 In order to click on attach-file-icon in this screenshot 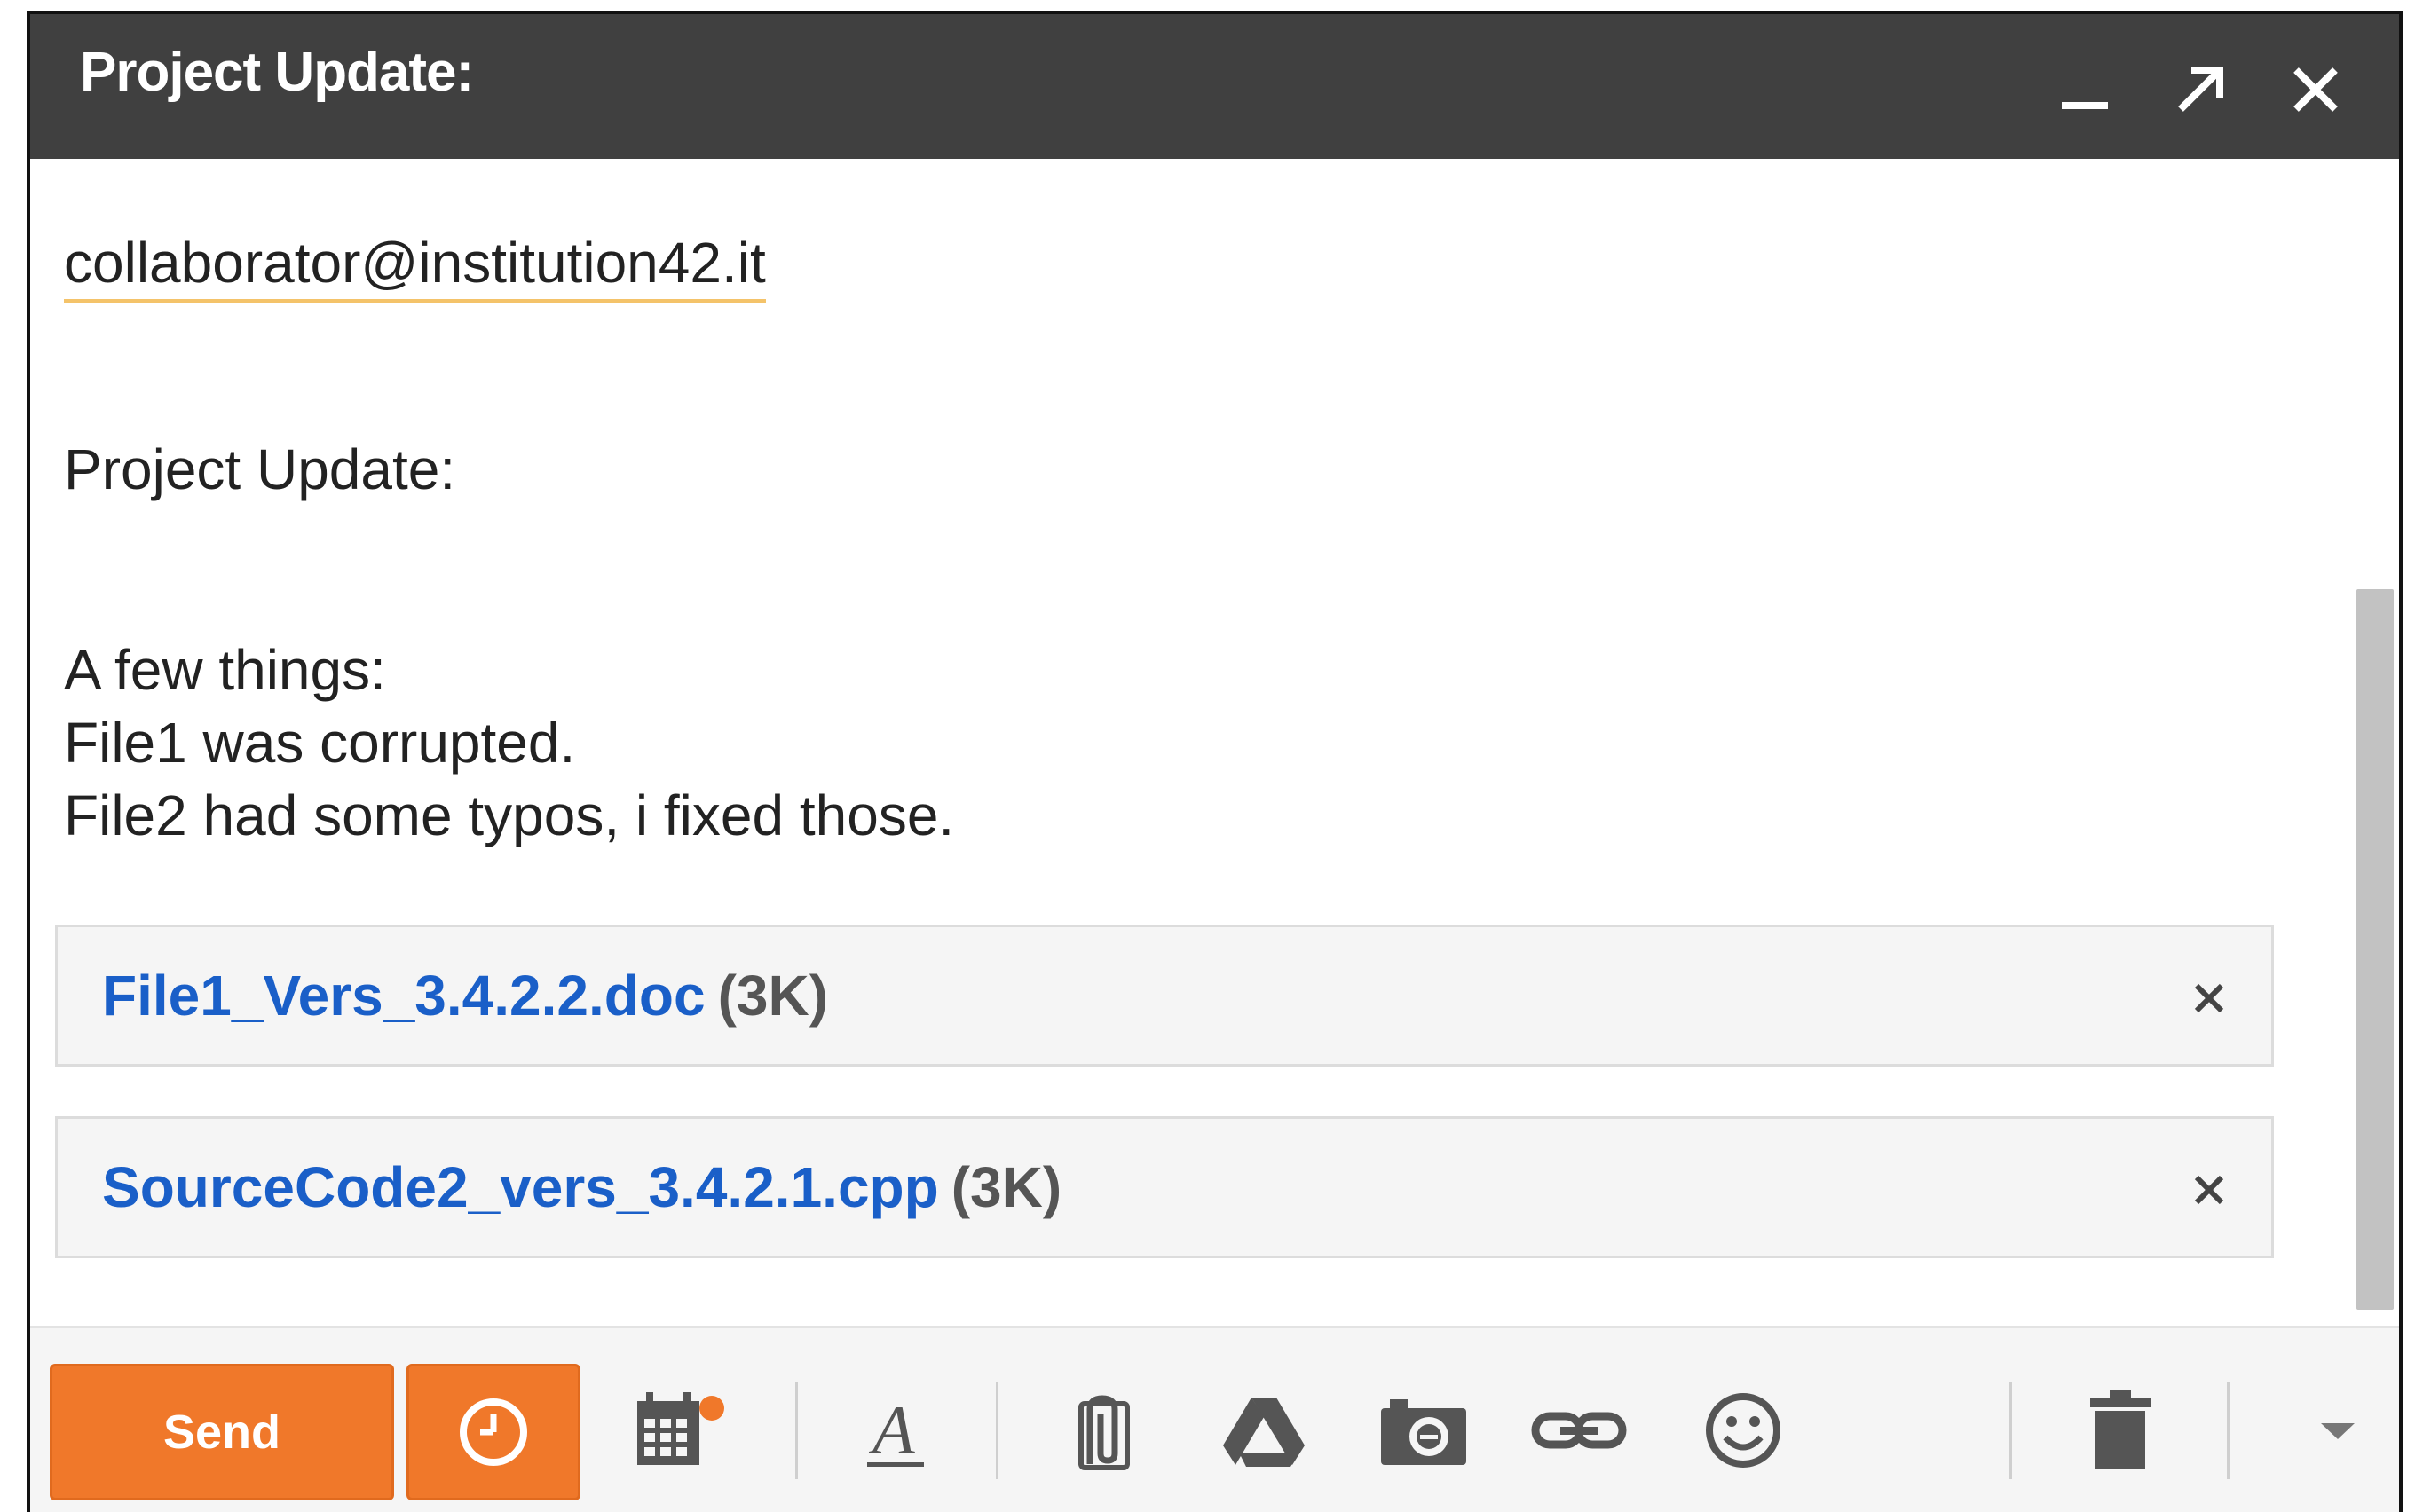, I will do `click(1104, 1432)`.